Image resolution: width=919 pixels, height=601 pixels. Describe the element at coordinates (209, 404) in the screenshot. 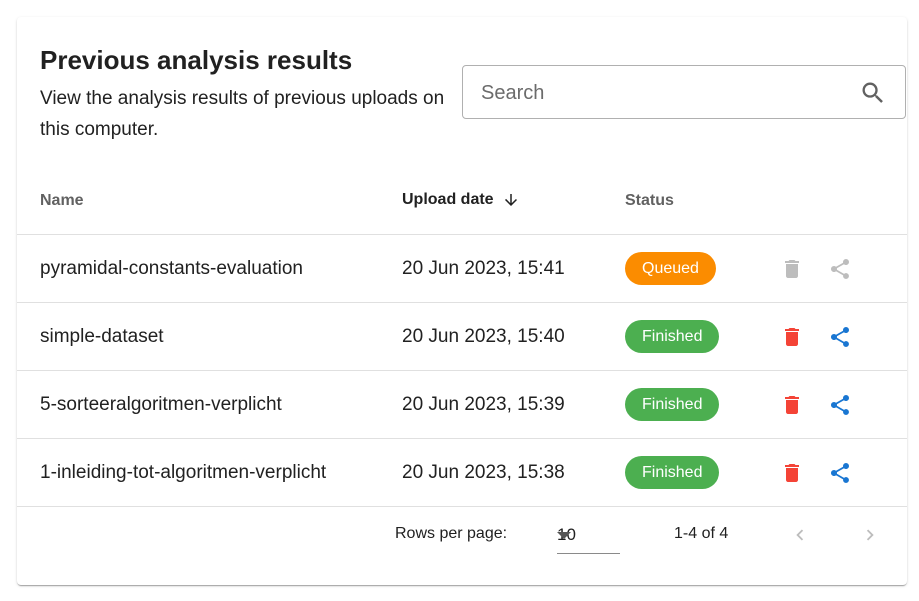

I see `cell-name: 5-sorteeralgoritmen-verplicht` at that location.